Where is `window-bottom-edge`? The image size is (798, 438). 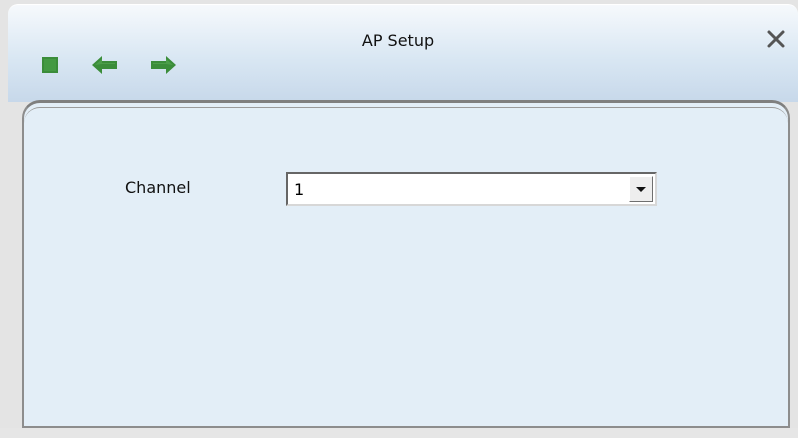
window-bottom-edge is located at coordinates (399, 433).